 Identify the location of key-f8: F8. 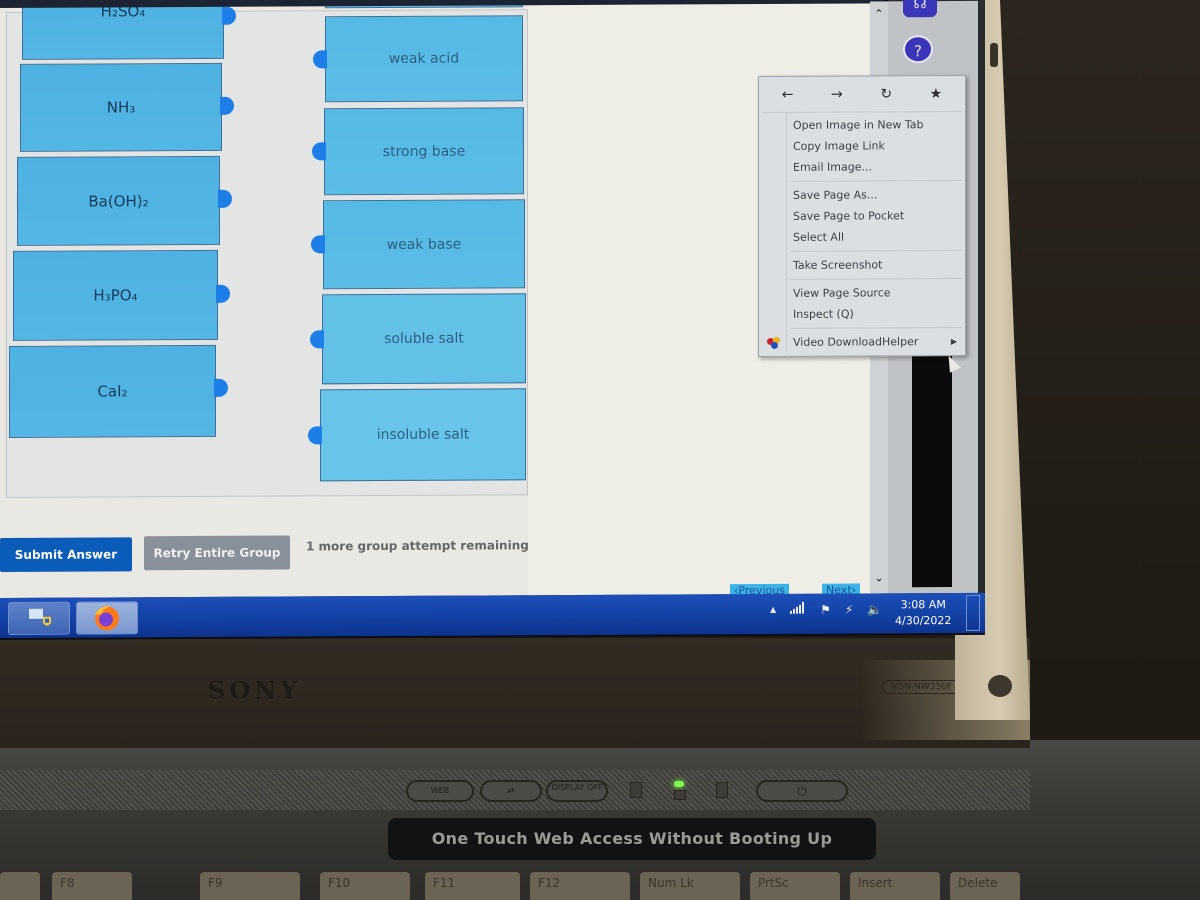
(92, 886).